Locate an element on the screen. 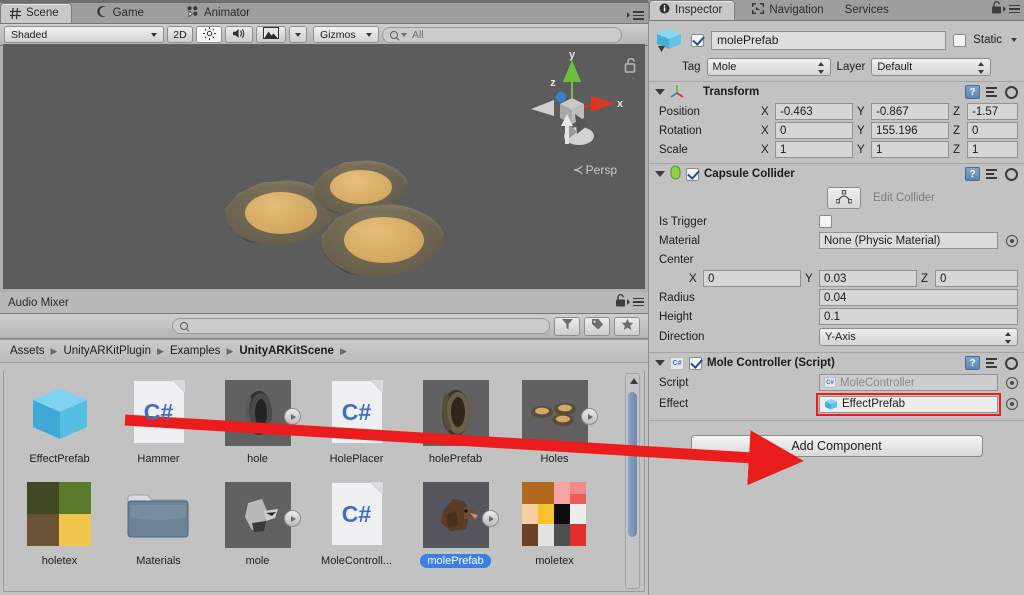 This screenshot has height=595, width=1024. position-x-field: -0.463 is located at coordinates (814, 111).